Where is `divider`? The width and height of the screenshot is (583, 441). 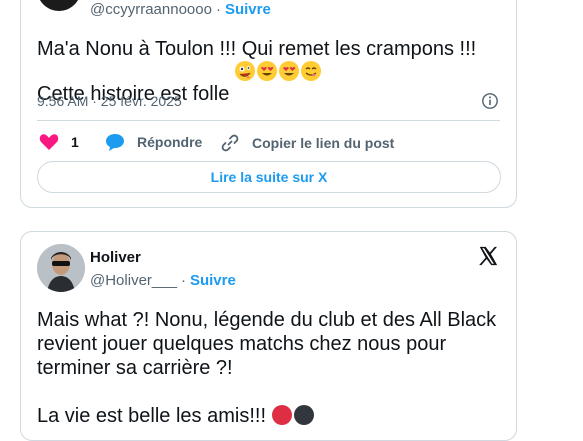 divider is located at coordinates (268, 120).